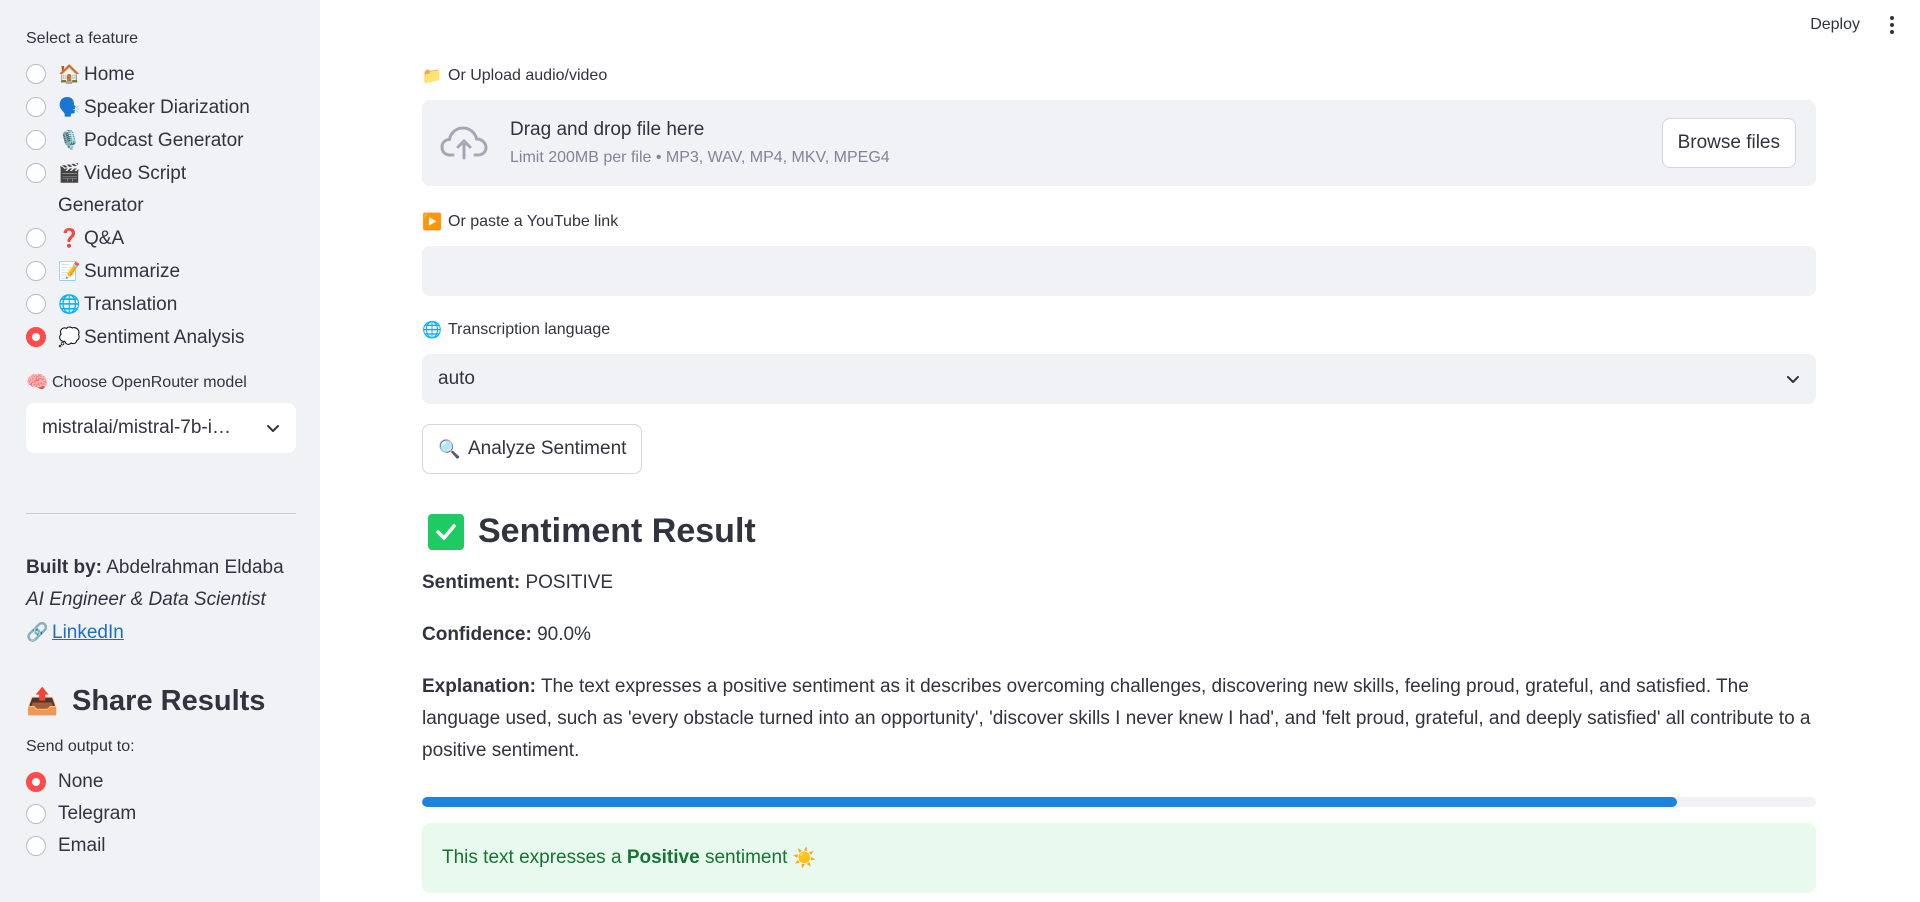 The width and height of the screenshot is (1920, 902). Describe the element at coordinates (471, 582) in the screenshot. I see `sentiment-label: Sentiment:` at that location.